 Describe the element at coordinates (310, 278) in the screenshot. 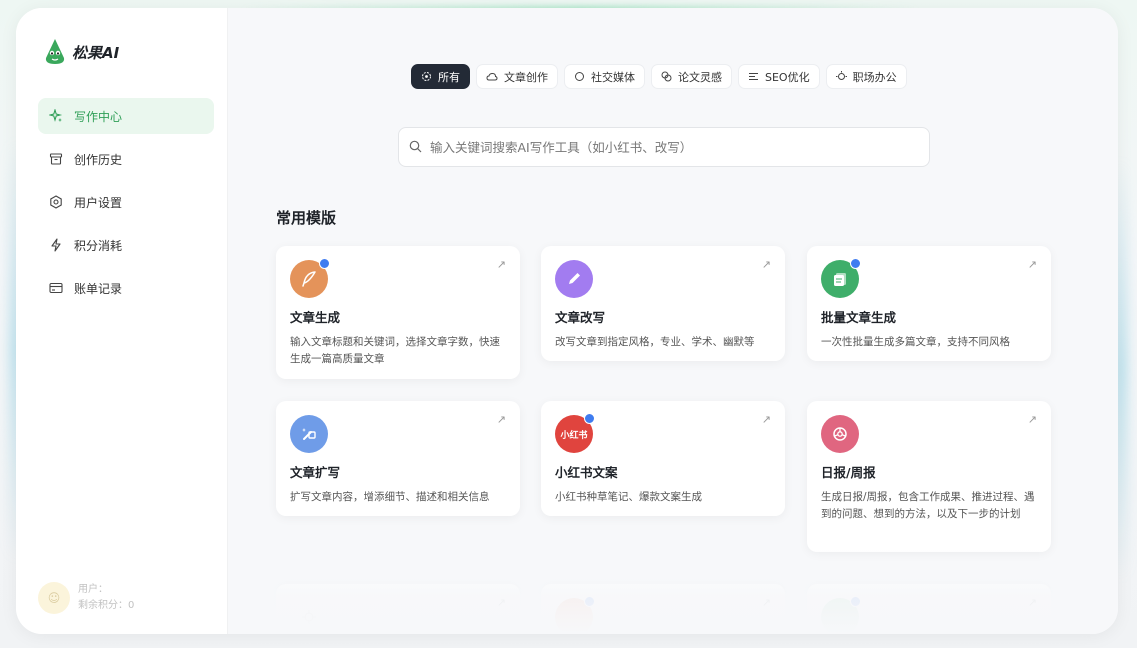

I see `quill-icon` at that location.